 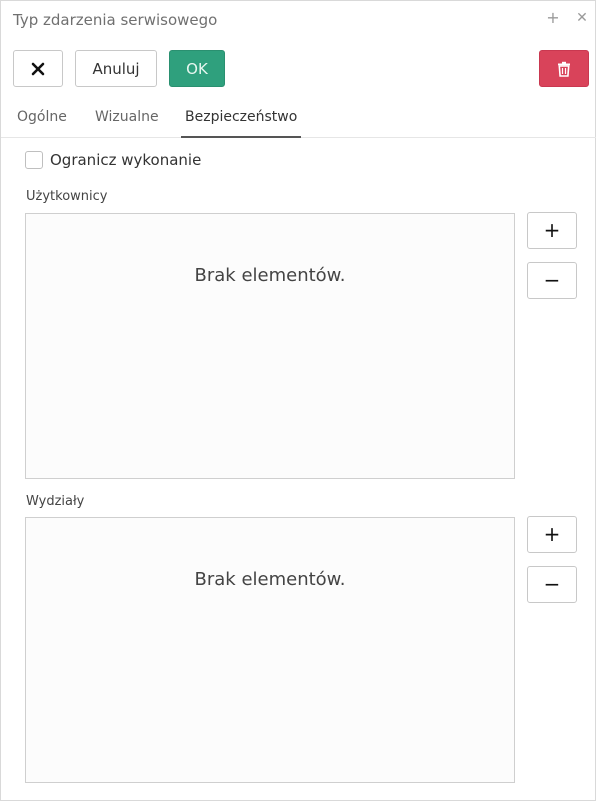 What do you see at coordinates (127, 123) in the screenshot?
I see `tab-visual: Wizualne` at bounding box center [127, 123].